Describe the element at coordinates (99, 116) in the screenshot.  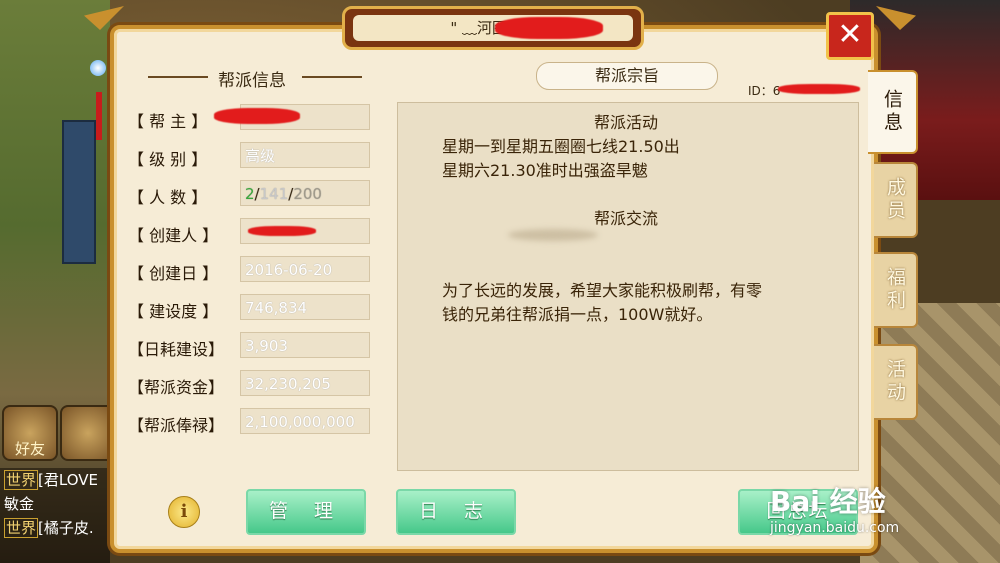
I see `ornament-tassel` at that location.